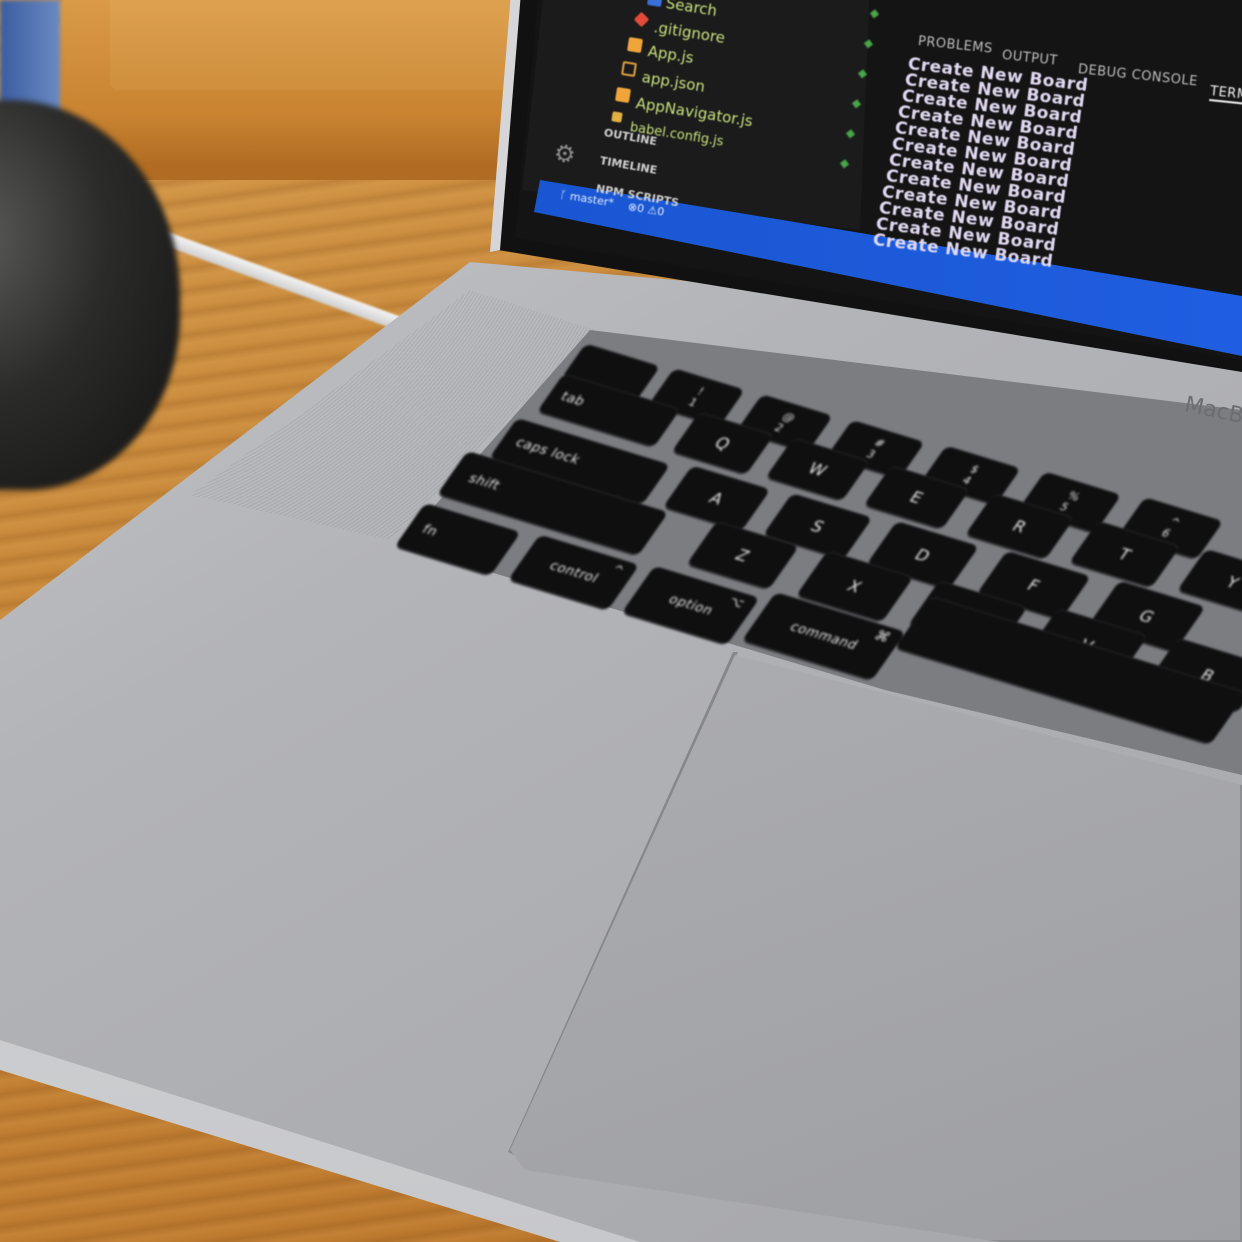 The height and width of the screenshot is (1242, 1242). I want to click on json-file-icon, so click(629, 69).